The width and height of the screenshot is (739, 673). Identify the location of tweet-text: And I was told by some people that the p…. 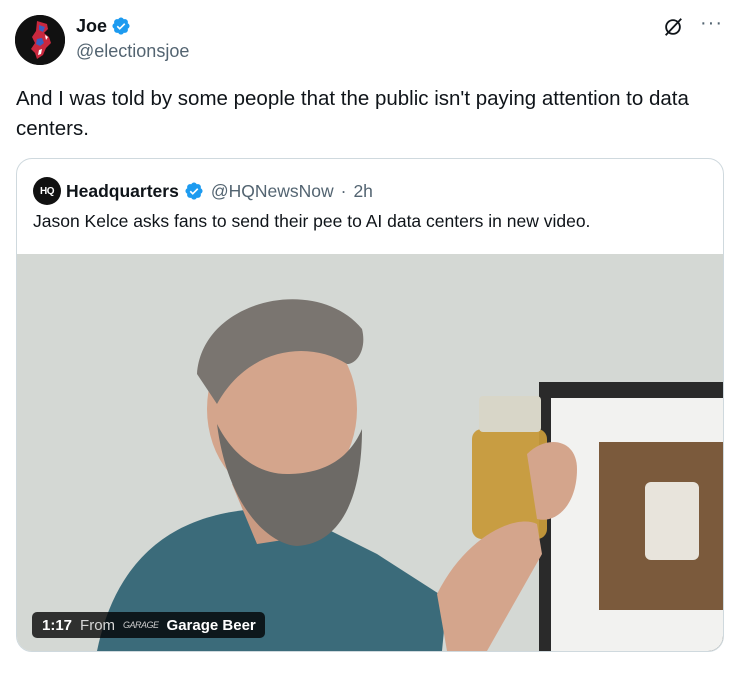
(352, 113).